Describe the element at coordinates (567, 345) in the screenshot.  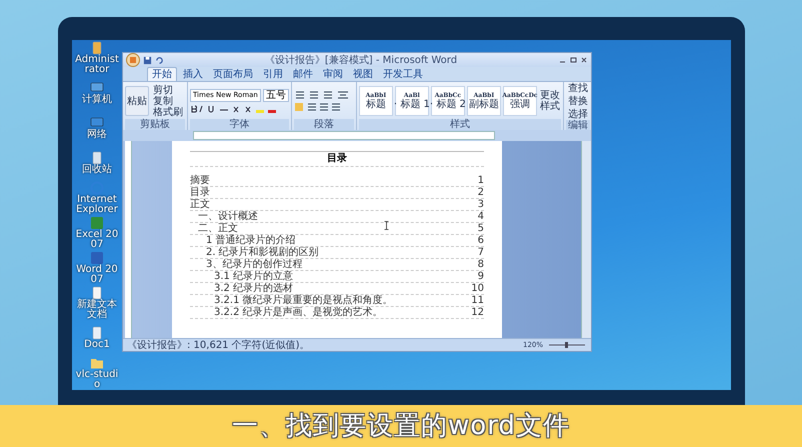
I see `zoom-slider-icon` at that location.